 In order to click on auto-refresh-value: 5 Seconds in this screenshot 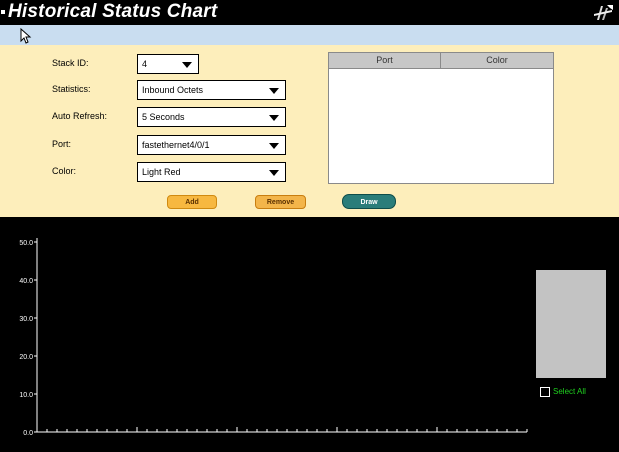, I will do `click(163, 117)`.